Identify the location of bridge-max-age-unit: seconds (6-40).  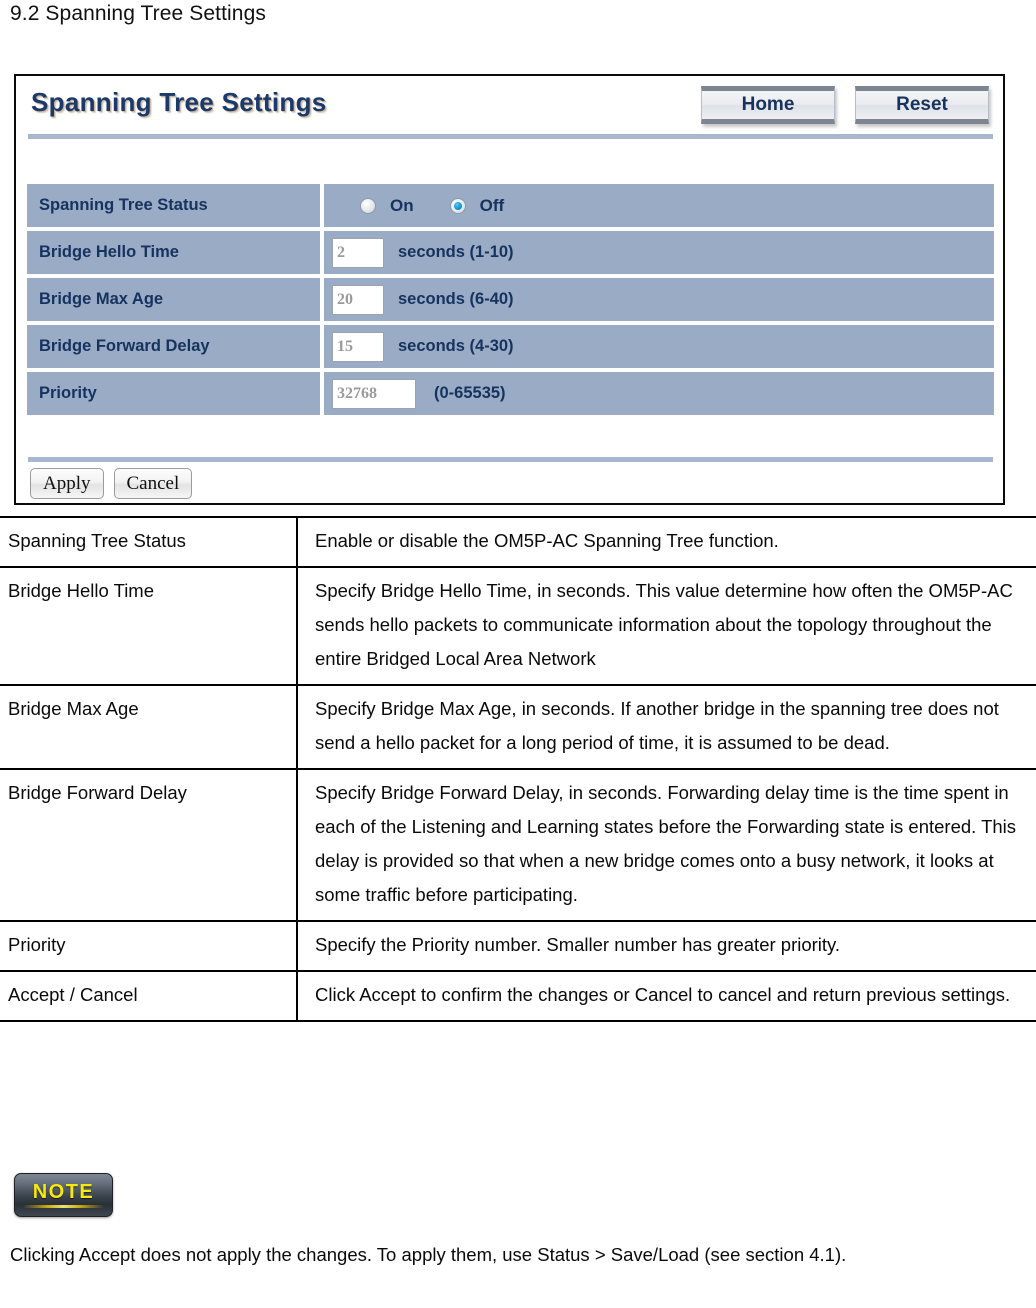
(456, 299).